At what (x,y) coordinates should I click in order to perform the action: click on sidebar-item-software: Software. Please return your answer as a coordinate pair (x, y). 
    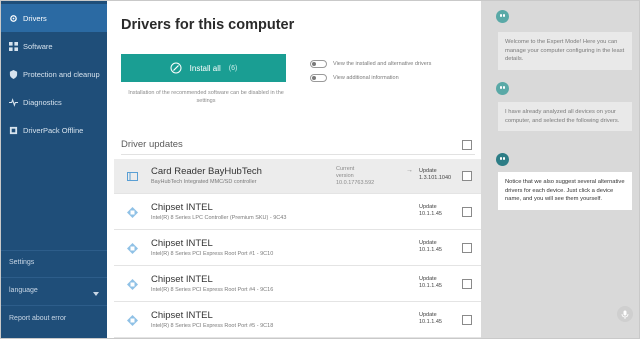
    Looking at the image, I should click on (54, 46).